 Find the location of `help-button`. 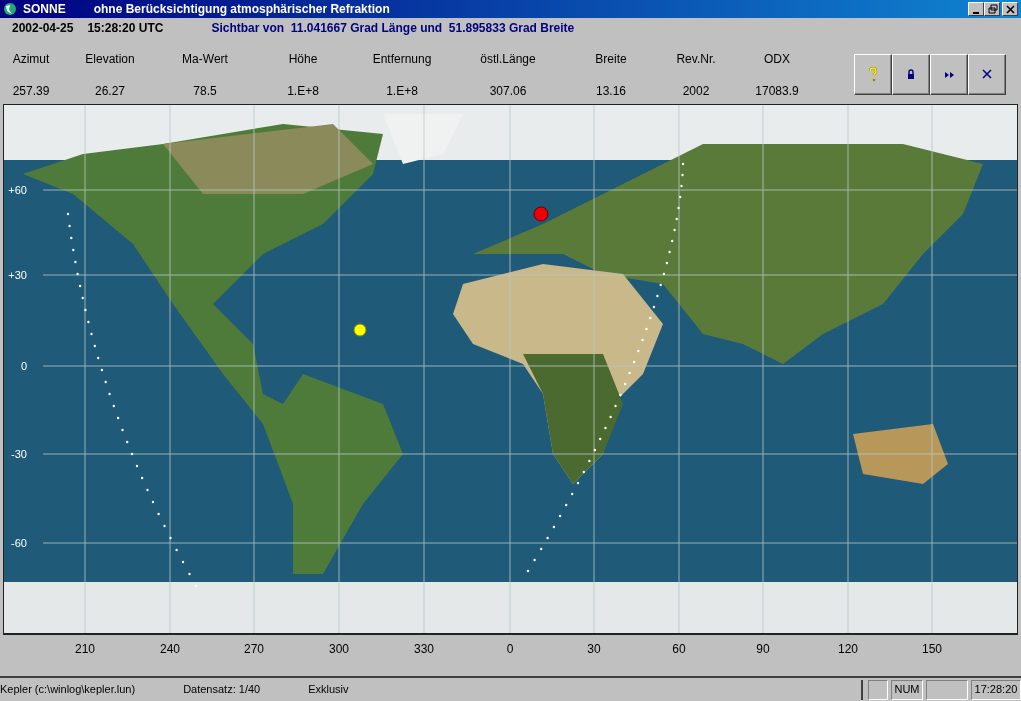

help-button is located at coordinates (873, 74).